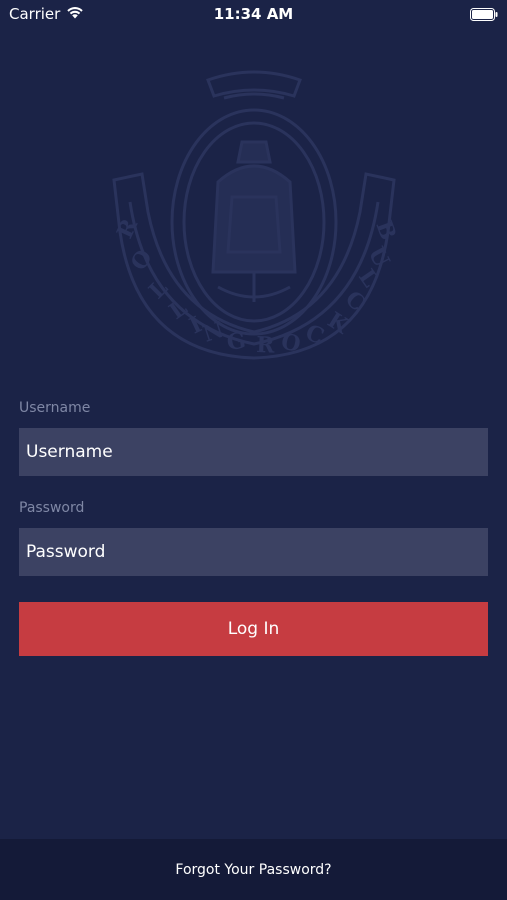  I want to click on status-bar: Carrier 11:34 AM, so click(253, 14).